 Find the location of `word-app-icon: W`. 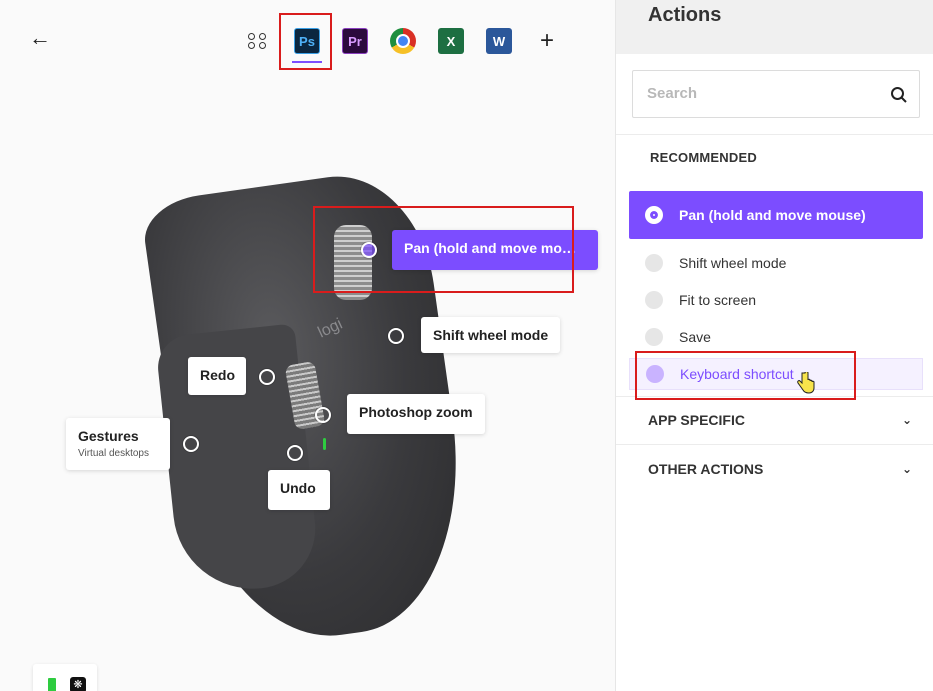

word-app-icon: W is located at coordinates (499, 41).